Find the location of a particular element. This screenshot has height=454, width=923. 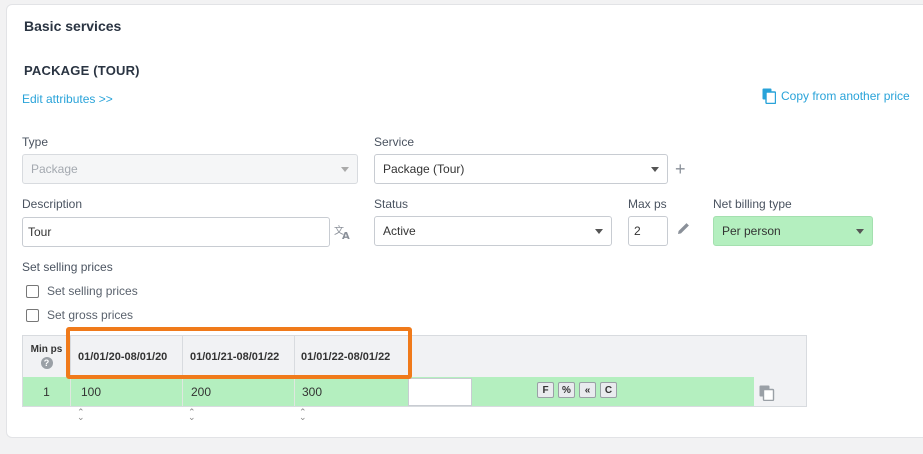

service-subtitle: PACKAGE (TOUR) is located at coordinates (82, 70).